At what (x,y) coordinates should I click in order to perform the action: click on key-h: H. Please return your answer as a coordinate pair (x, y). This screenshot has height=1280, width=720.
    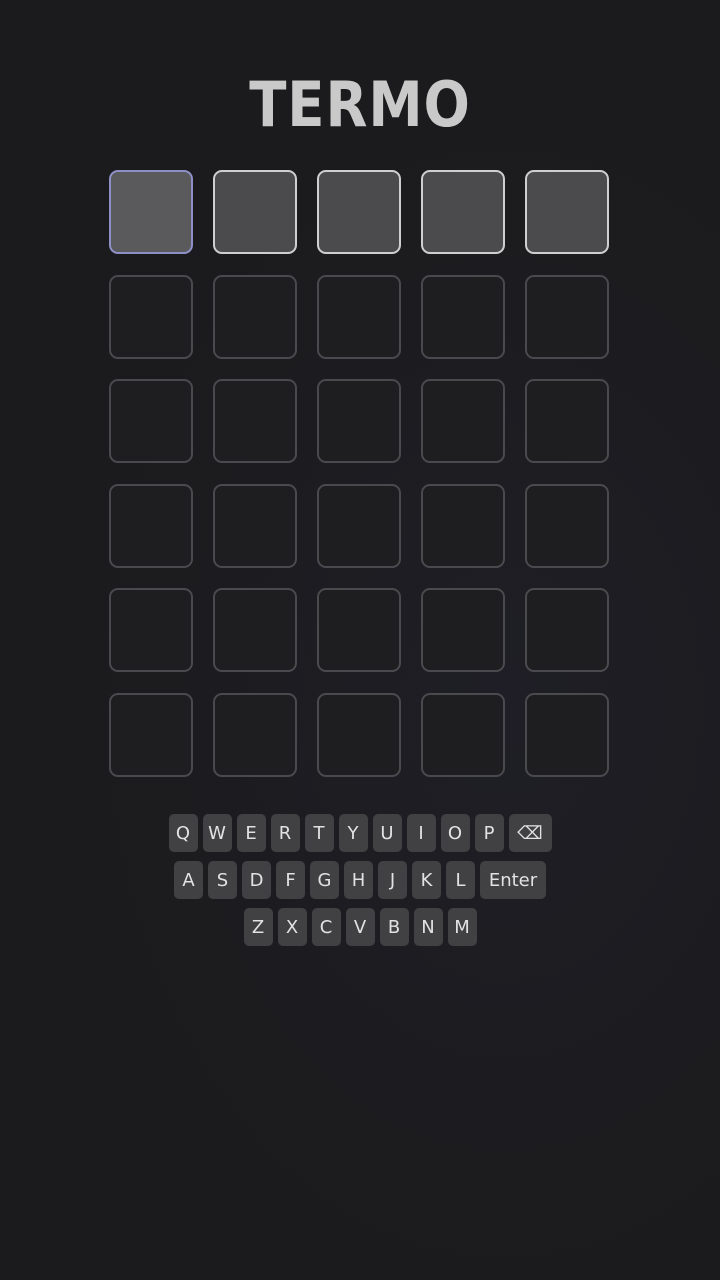
    Looking at the image, I should click on (358, 880).